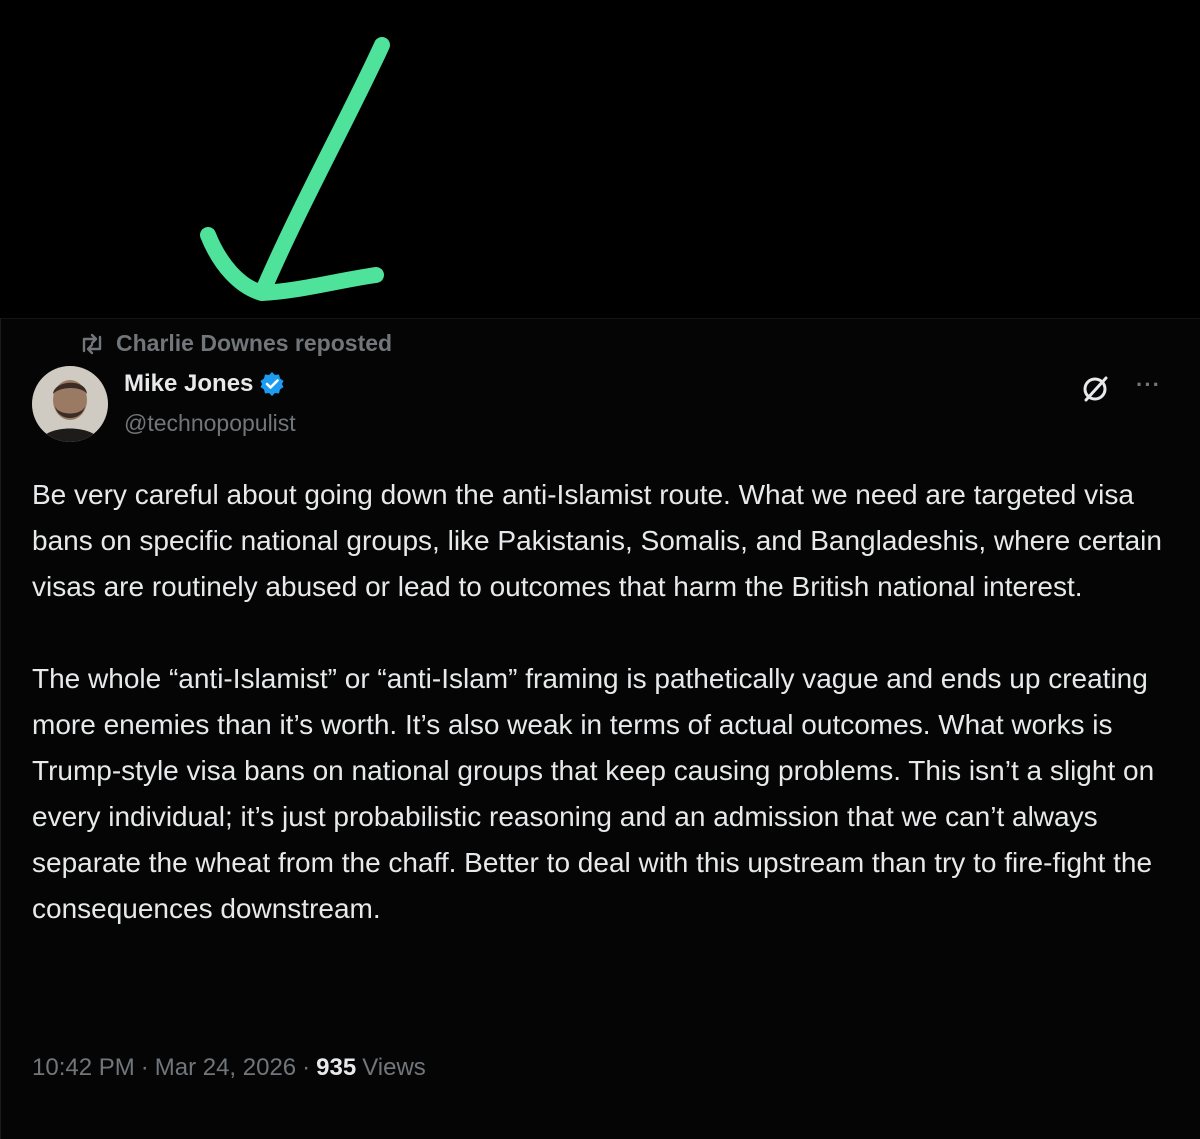 Image resolution: width=1200 pixels, height=1139 pixels. What do you see at coordinates (92, 343) in the screenshot?
I see `repost-icon` at bounding box center [92, 343].